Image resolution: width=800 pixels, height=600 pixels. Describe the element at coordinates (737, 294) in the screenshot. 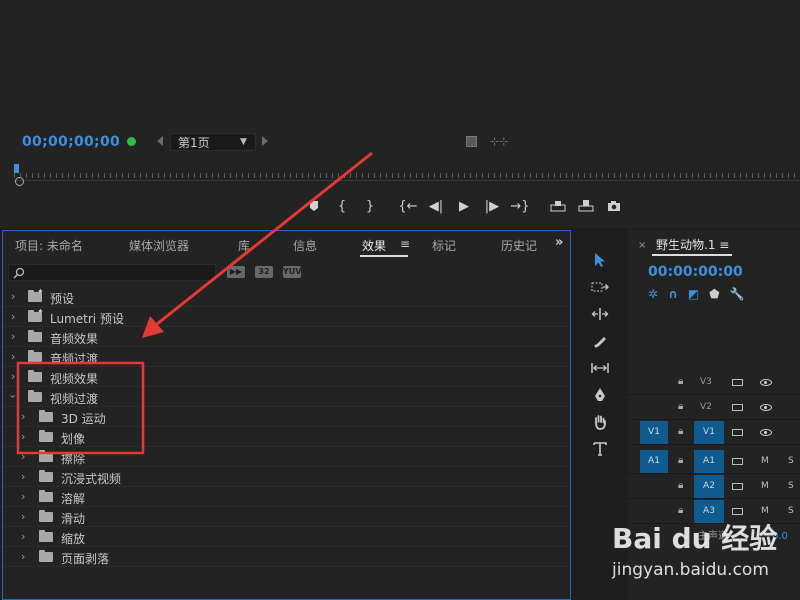

I see `wrench-icon: 🔧` at that location.